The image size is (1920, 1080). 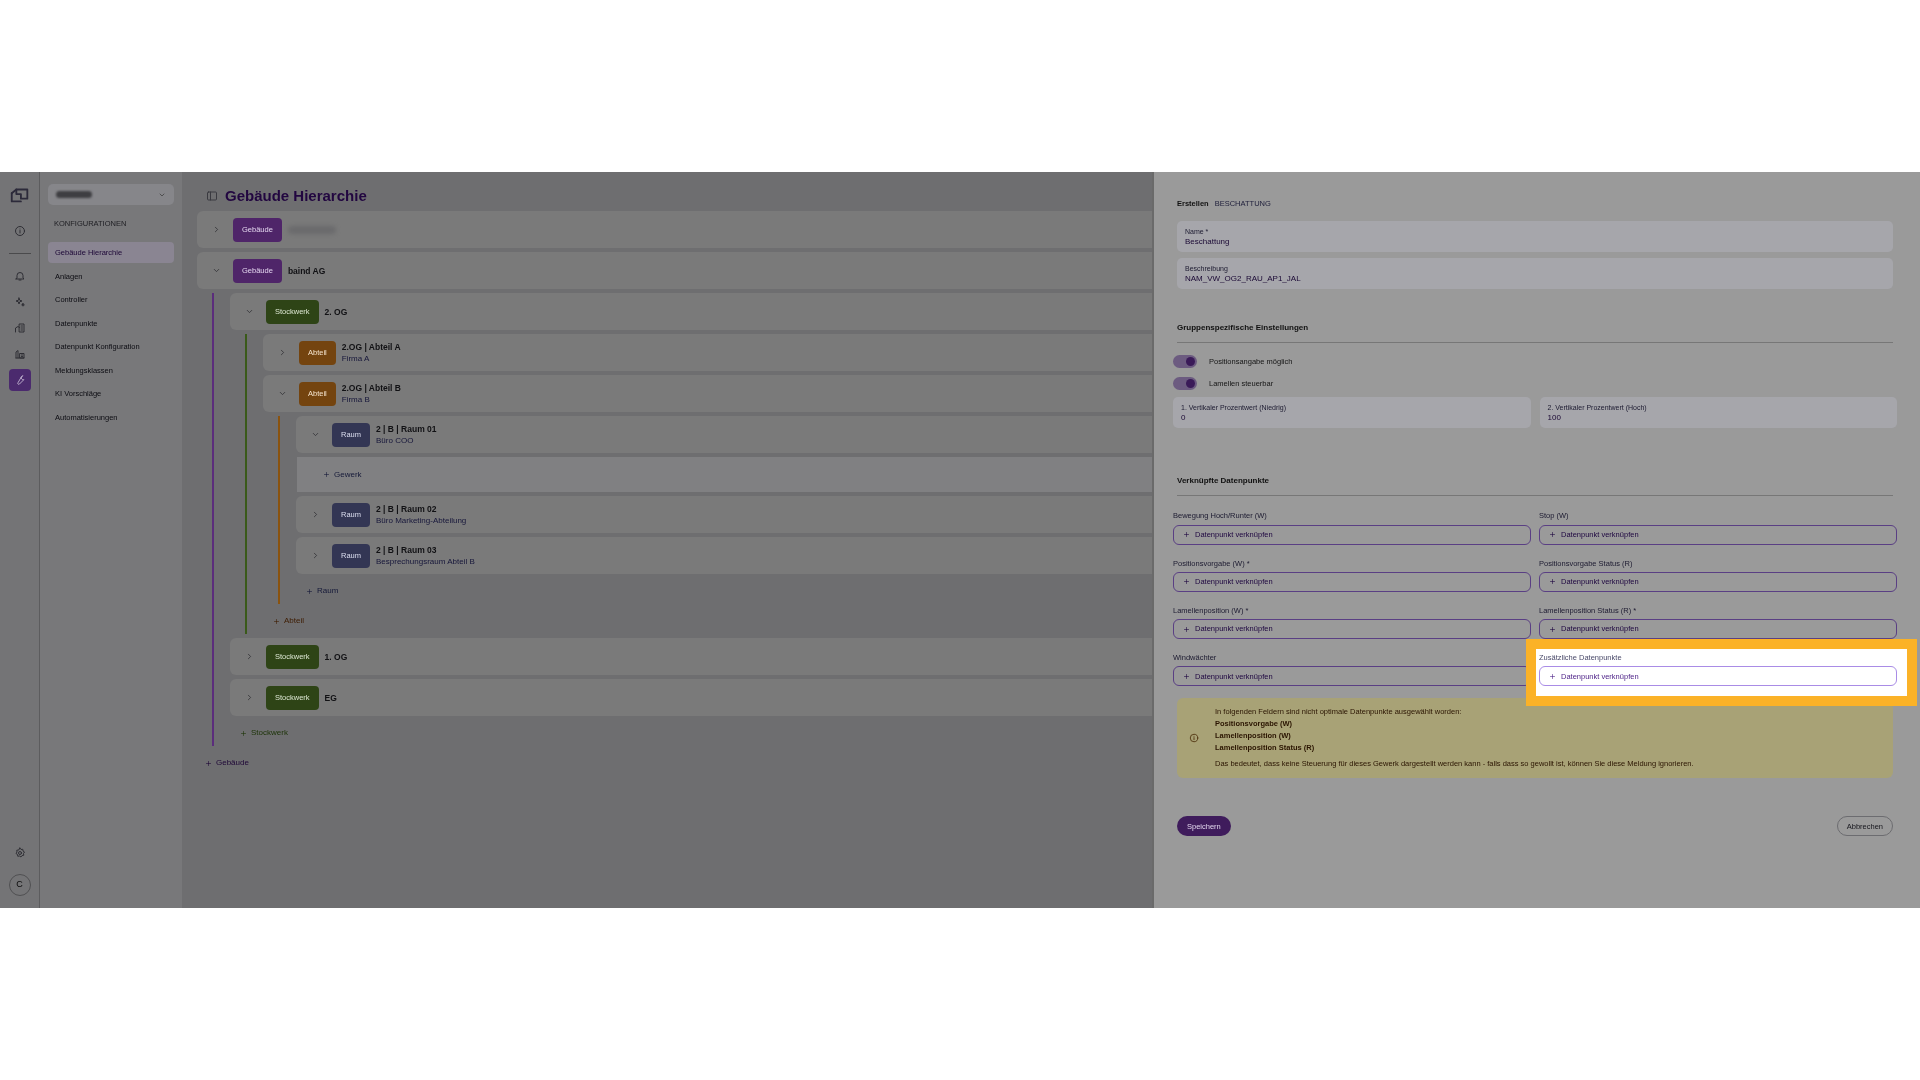 What do you see at coordinates (19, 276) in the screenshot?
I see `bell-icon` at bounding box center [19, 276].